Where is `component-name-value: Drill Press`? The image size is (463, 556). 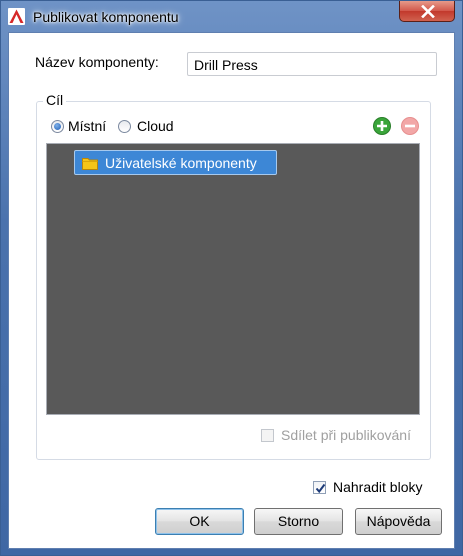
component-name-value: Drill Press is located at coordinates (226, 65).